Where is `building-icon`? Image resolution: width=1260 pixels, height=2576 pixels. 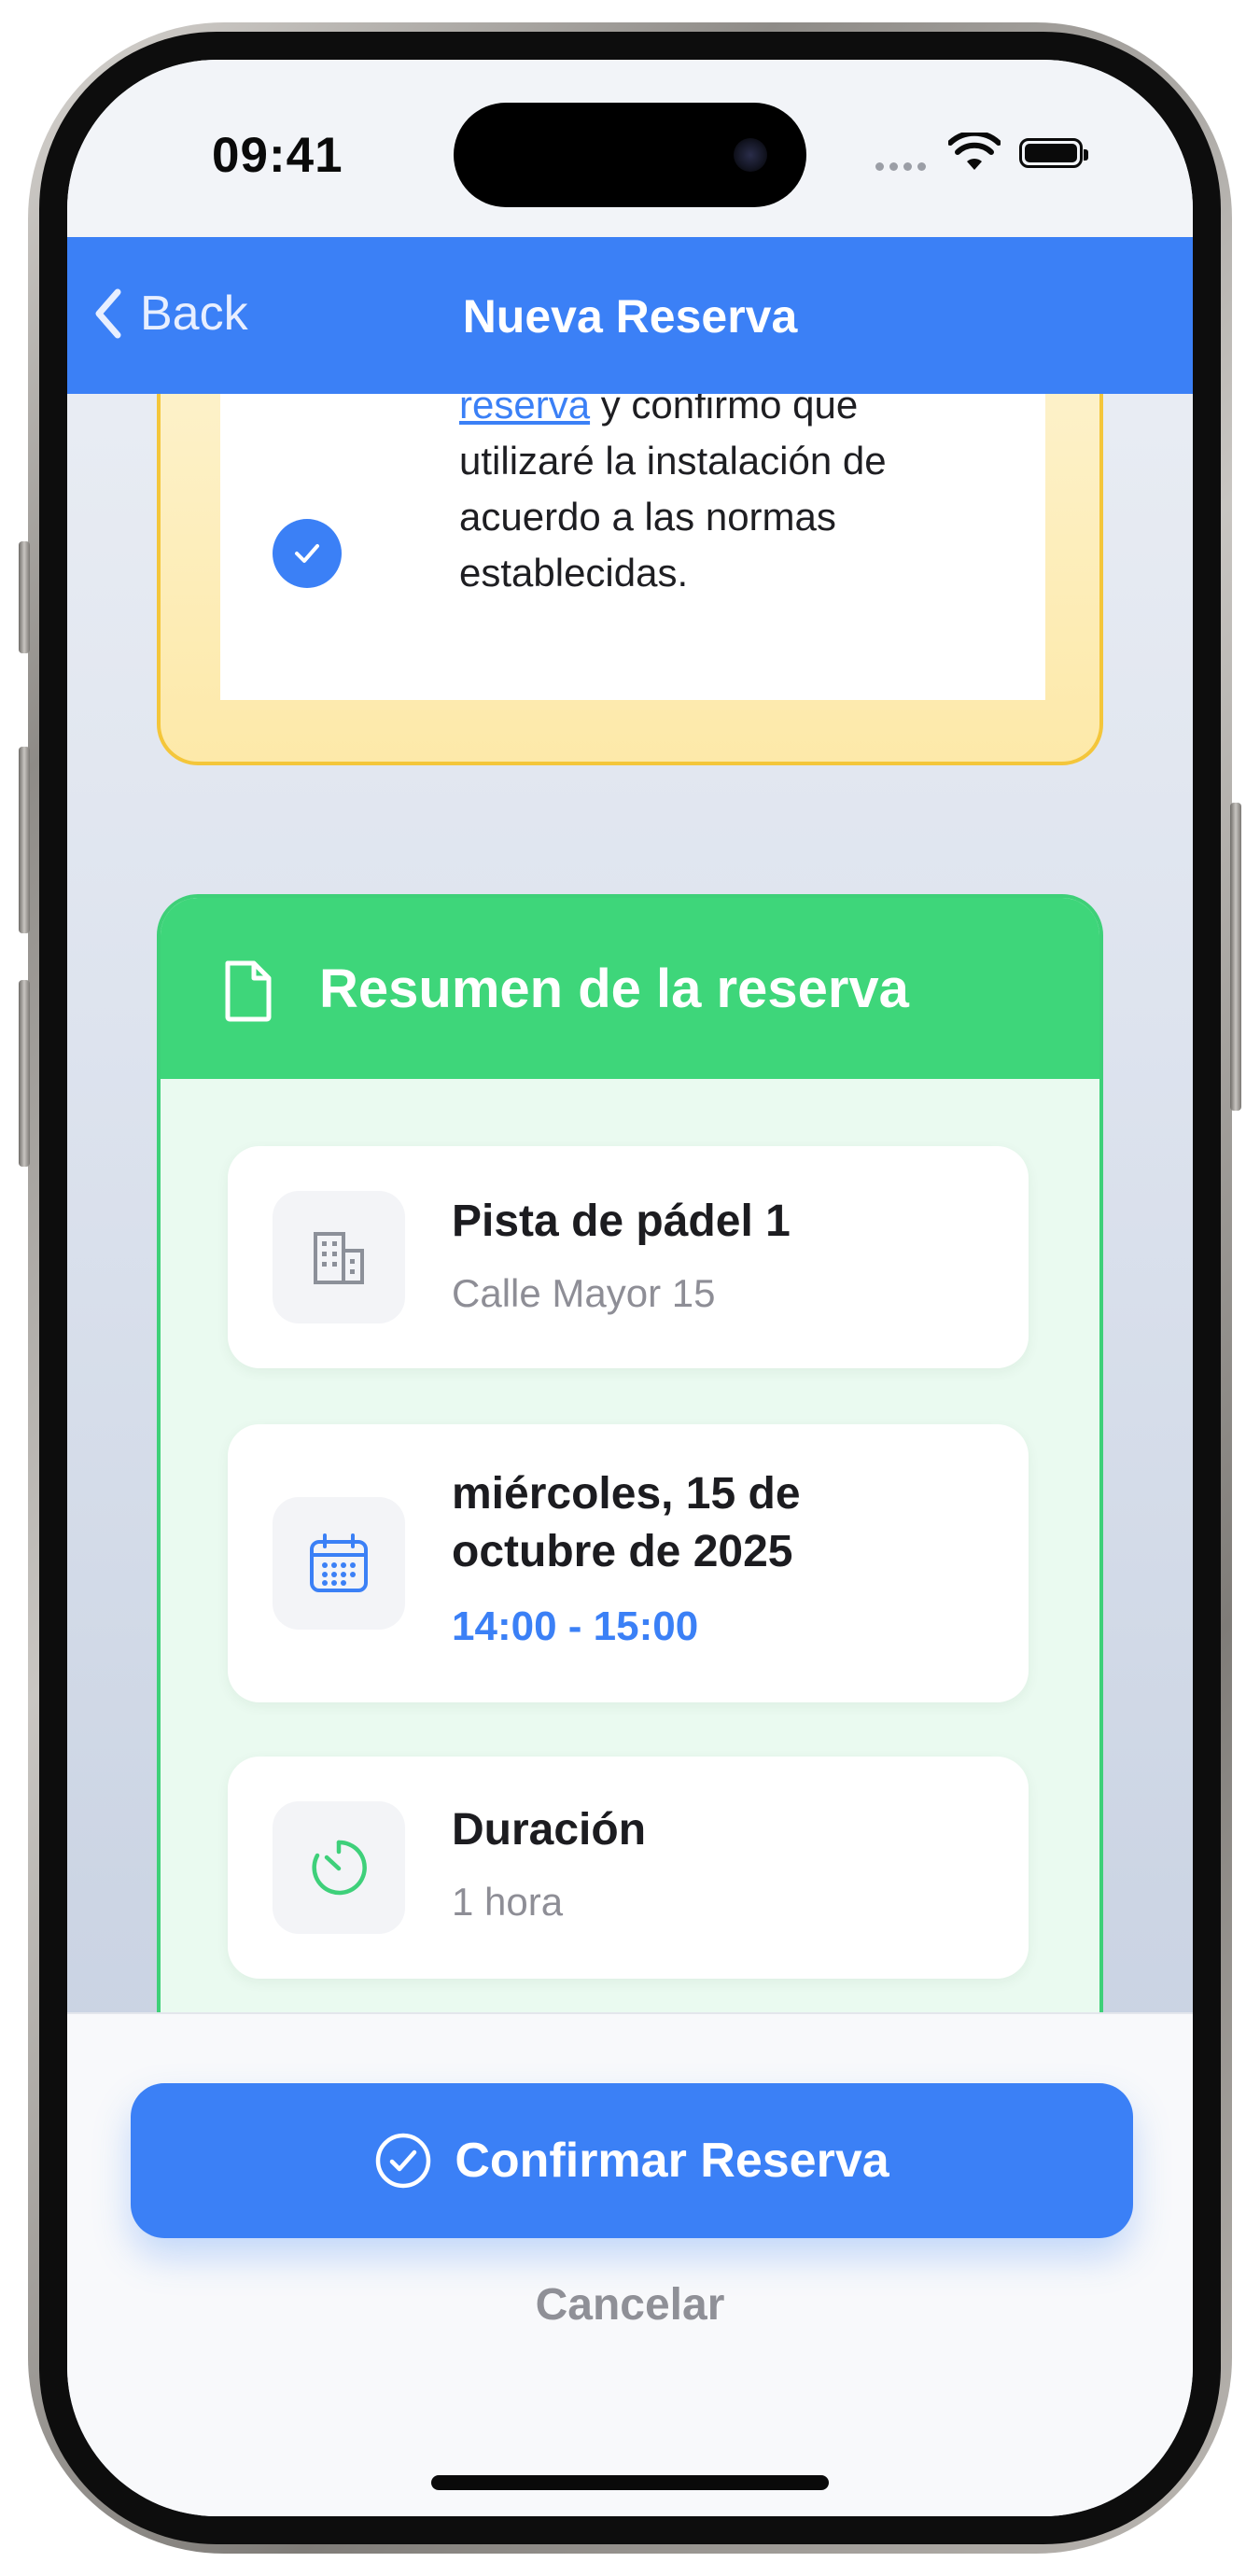
building-icon is located at coordinates (339, 1258).